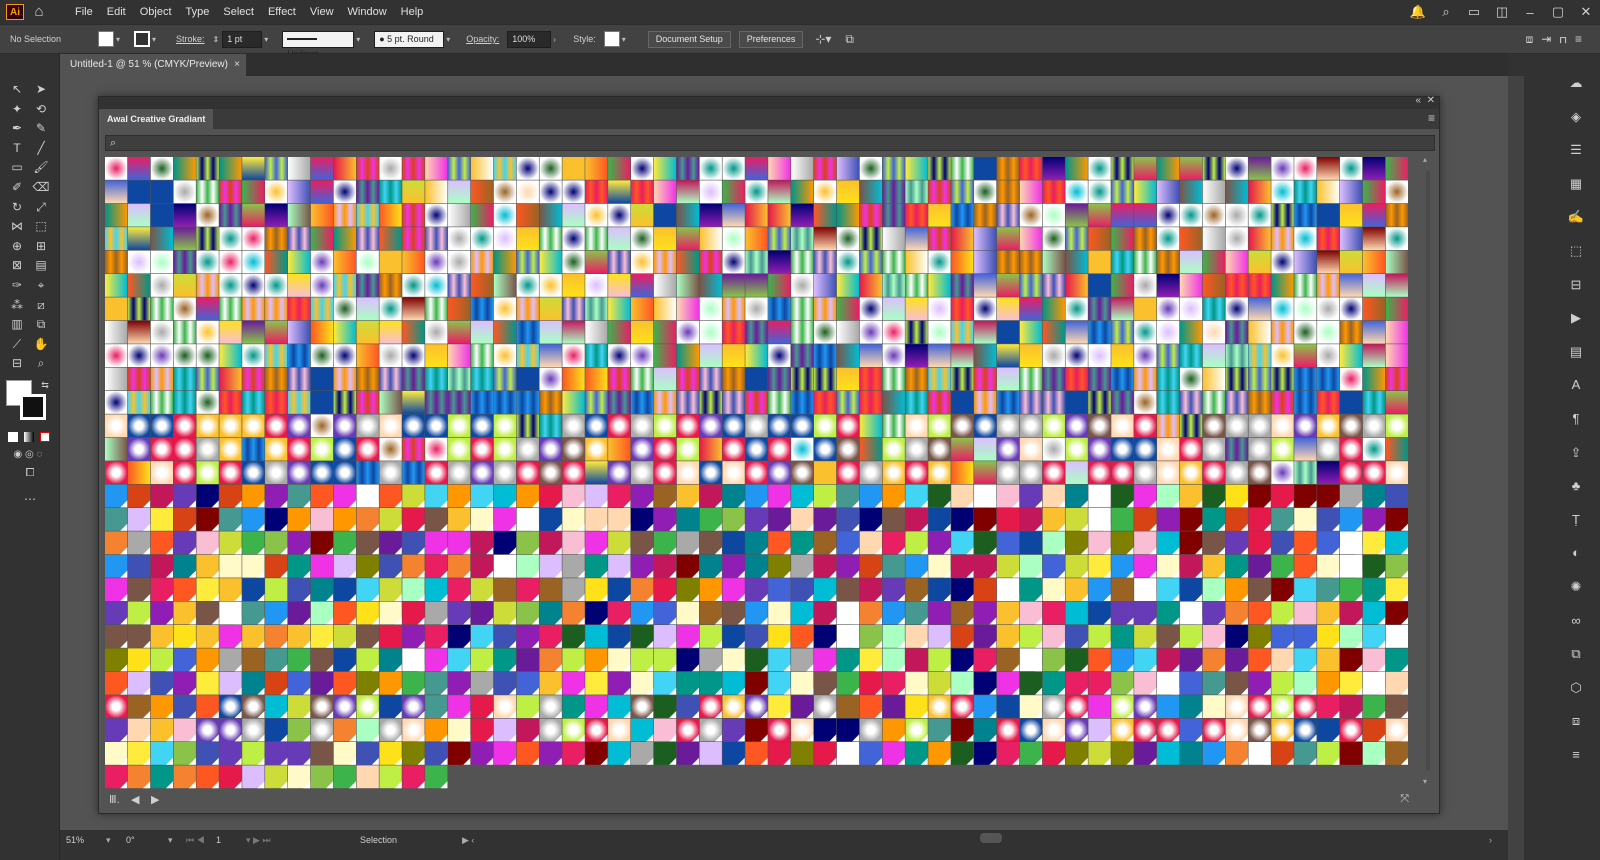  What do you see at coordinates (1576, 688) in the screenshot?
I see `3d-icon: ⬡` at bounding box center [1576, 688].